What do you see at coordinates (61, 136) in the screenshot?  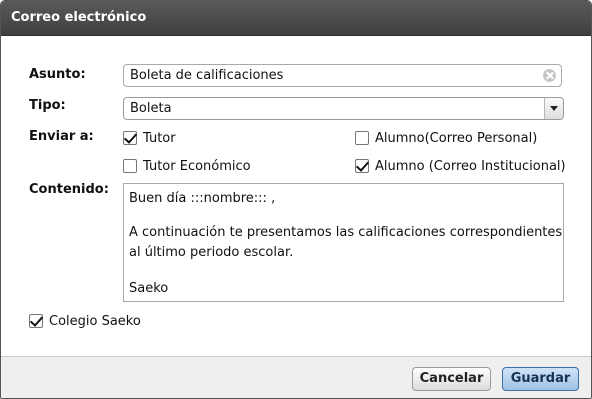 I see `send-to-label: Enviar a:` at bounding box center [61, 136].